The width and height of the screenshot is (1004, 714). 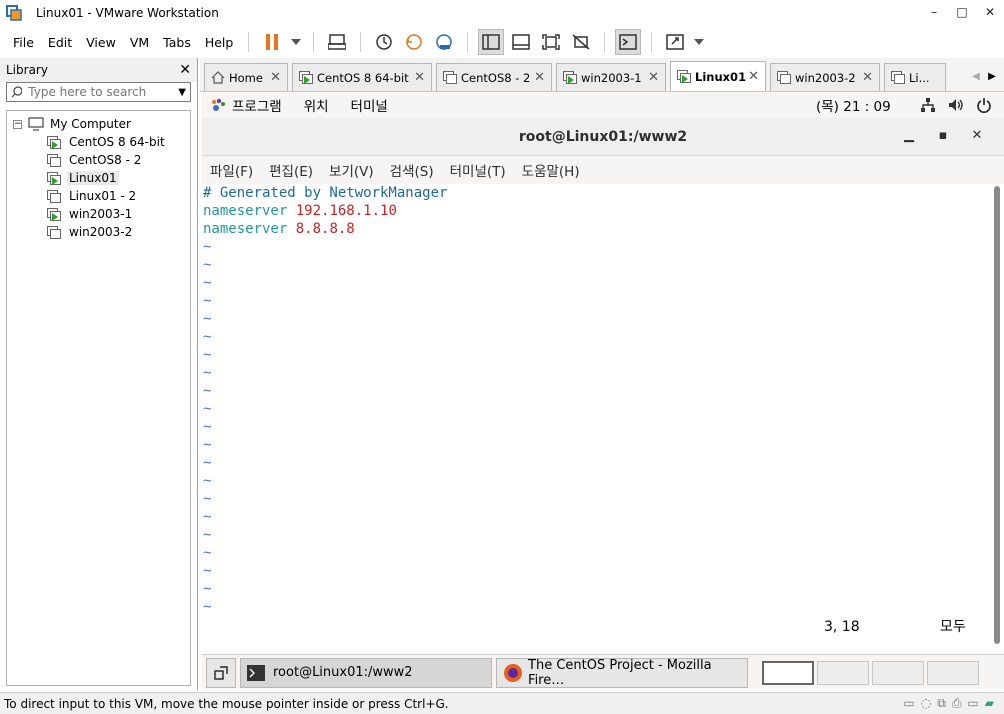 I want to click on power-icon, so click(x=984, y=105).